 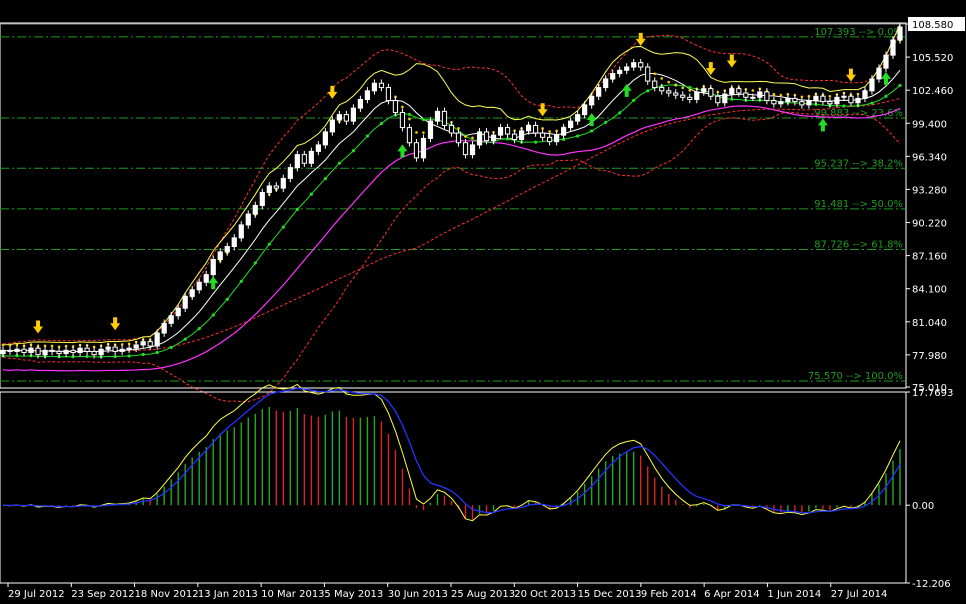 What do you see at coordinates (929, 257) in the screenshot?
I see `y-tick-label: 87.160` at bounding box center [929, 257].